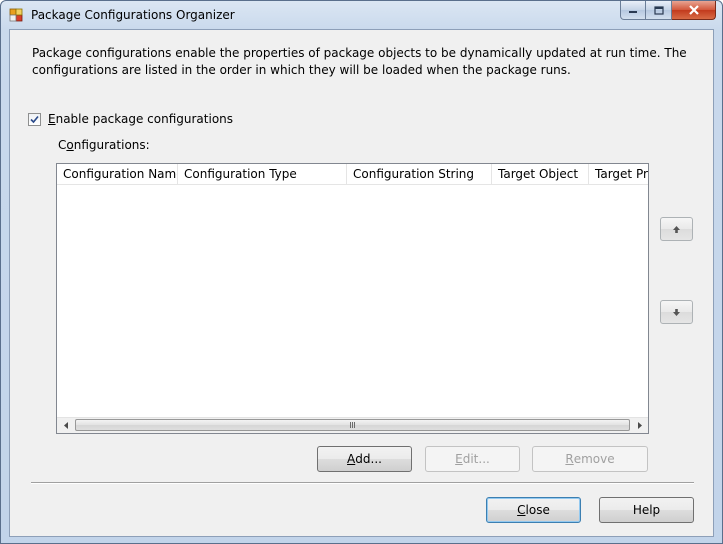 The height and width of the screenshot is (544, 723). What do you see at coordinates (540, 174) in the screenshot?
I see `column-header-target-object: Target Object` at bounding box center [540, 174].